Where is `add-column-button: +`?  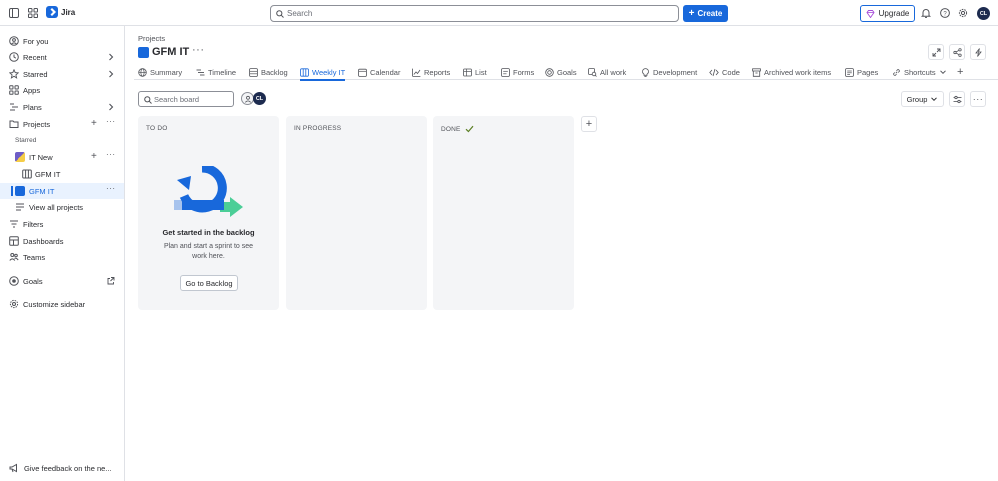 add-column-button: + is located at coordinates (589, 124).